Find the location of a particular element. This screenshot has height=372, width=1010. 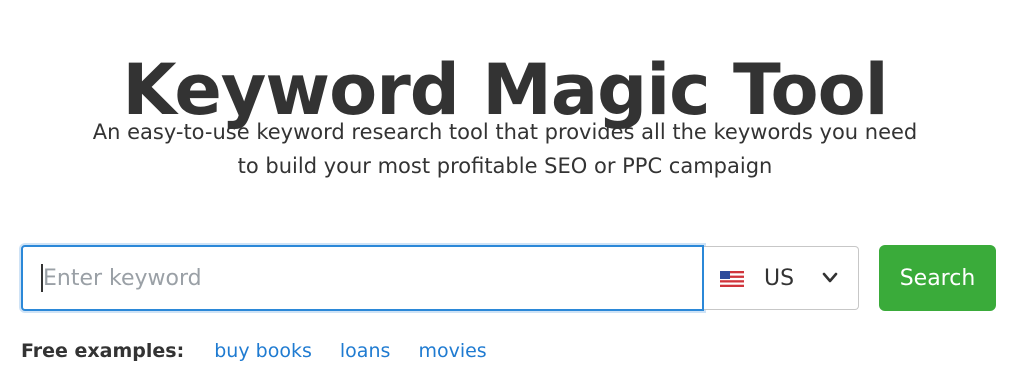

example-link-loans: loans is located at coordinates (365, 351).